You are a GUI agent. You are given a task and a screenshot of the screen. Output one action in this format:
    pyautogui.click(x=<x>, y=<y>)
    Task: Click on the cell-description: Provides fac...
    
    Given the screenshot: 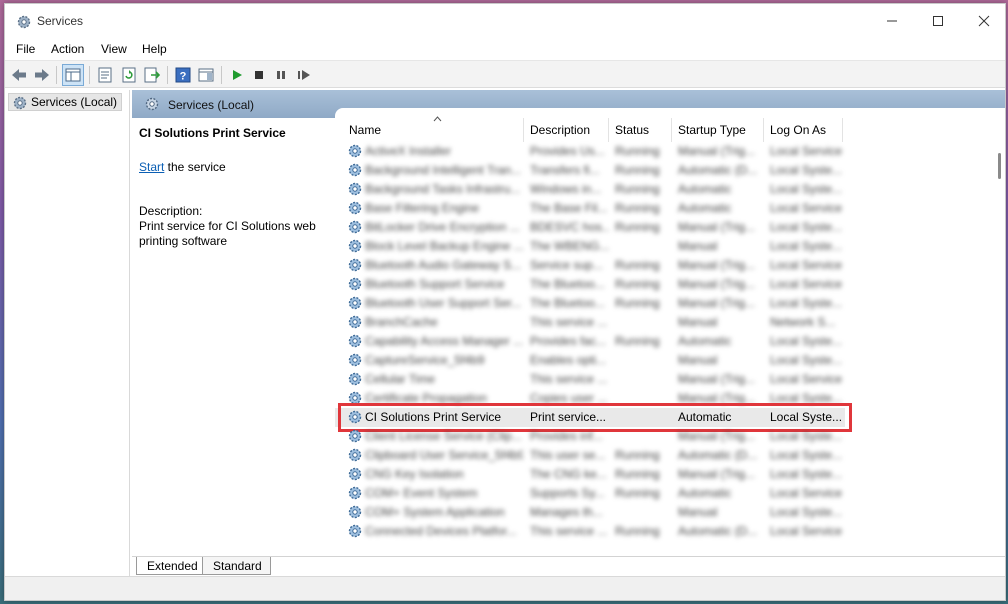 What is the action you would take?
    pyautogui.click(x=568, y=341)
    